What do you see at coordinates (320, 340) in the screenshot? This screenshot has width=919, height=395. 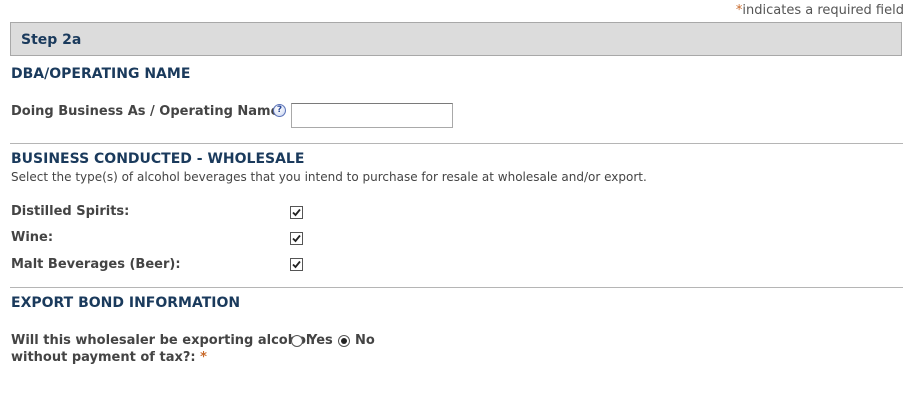 I see `export-yes-label: Yes` at bounding box center [320, 340].